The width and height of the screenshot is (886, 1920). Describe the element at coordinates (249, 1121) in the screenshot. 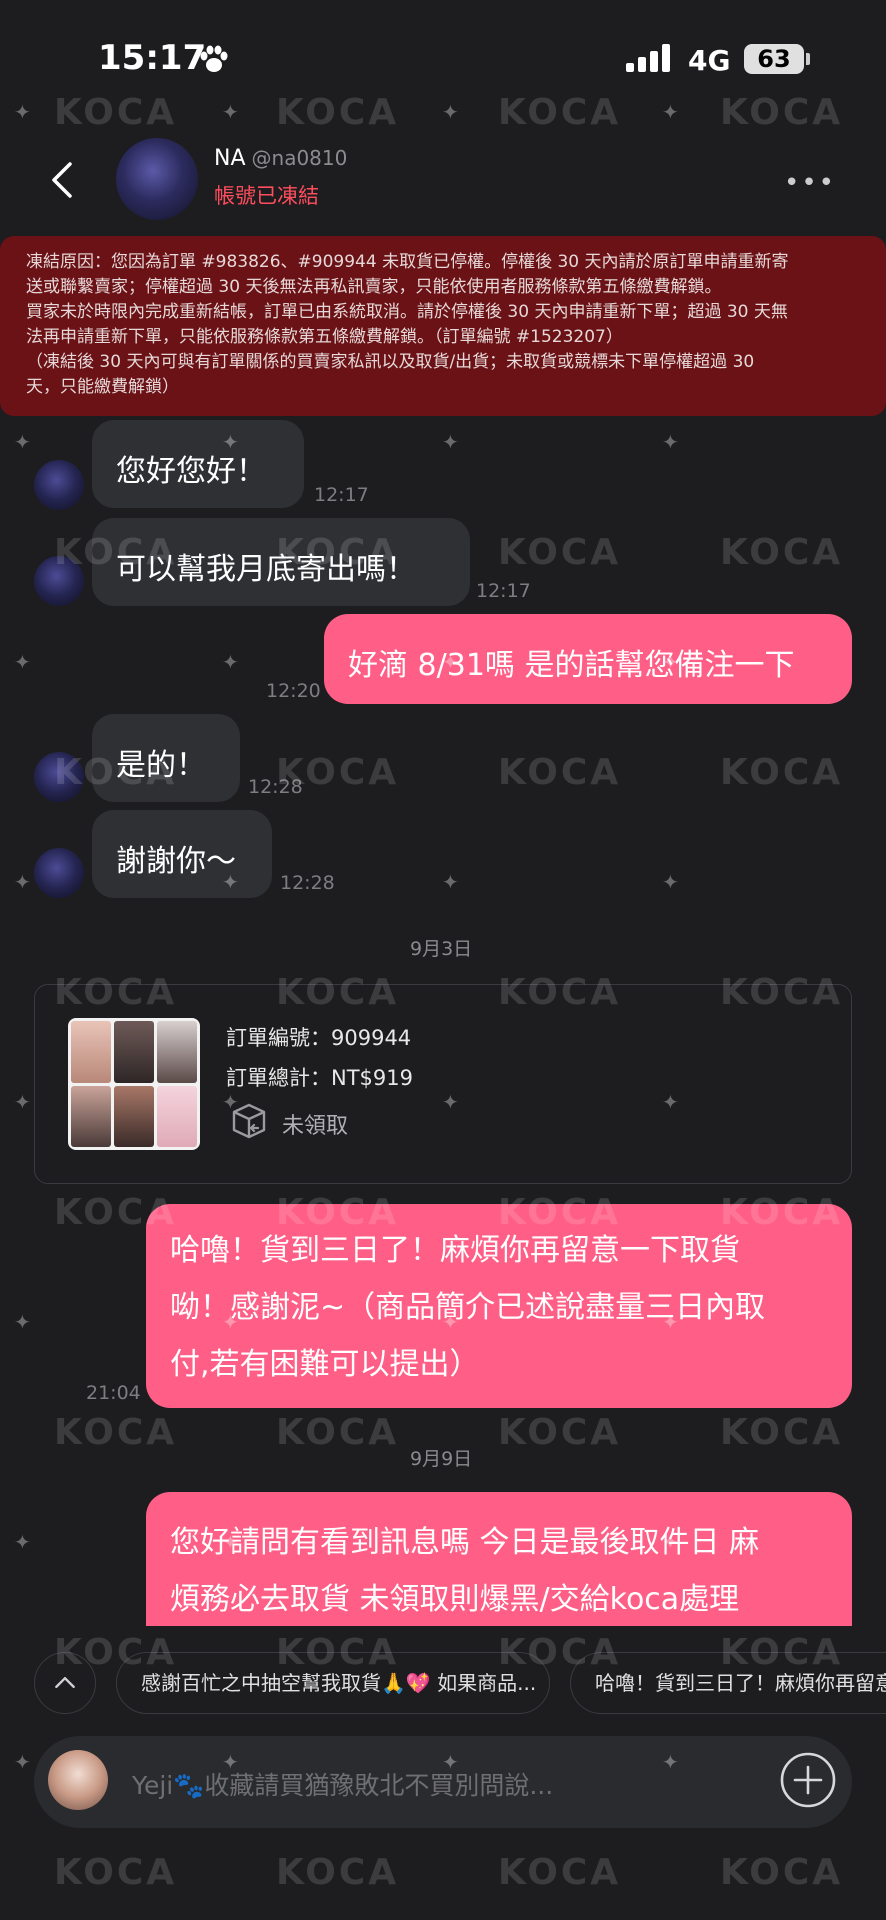

I see `package-return-icon` at that location.